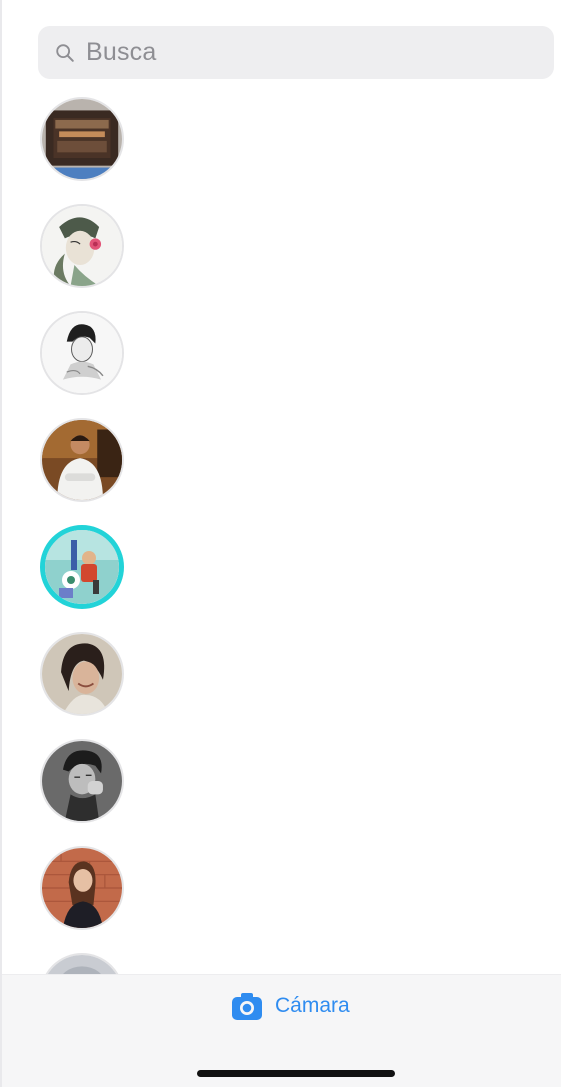 Image resolution: width=561 pixels, height=1087 pixels. I want to click on search-icon, so click(65, 52).